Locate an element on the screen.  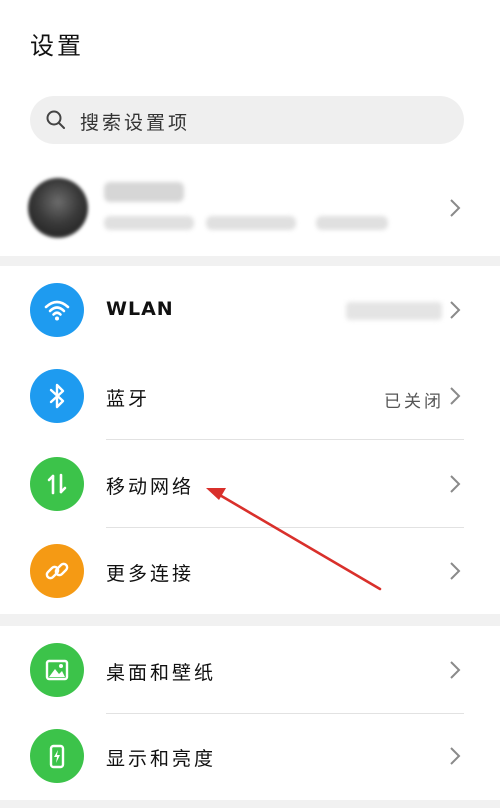
account-name-blurred is located at coordinates (144, 192).